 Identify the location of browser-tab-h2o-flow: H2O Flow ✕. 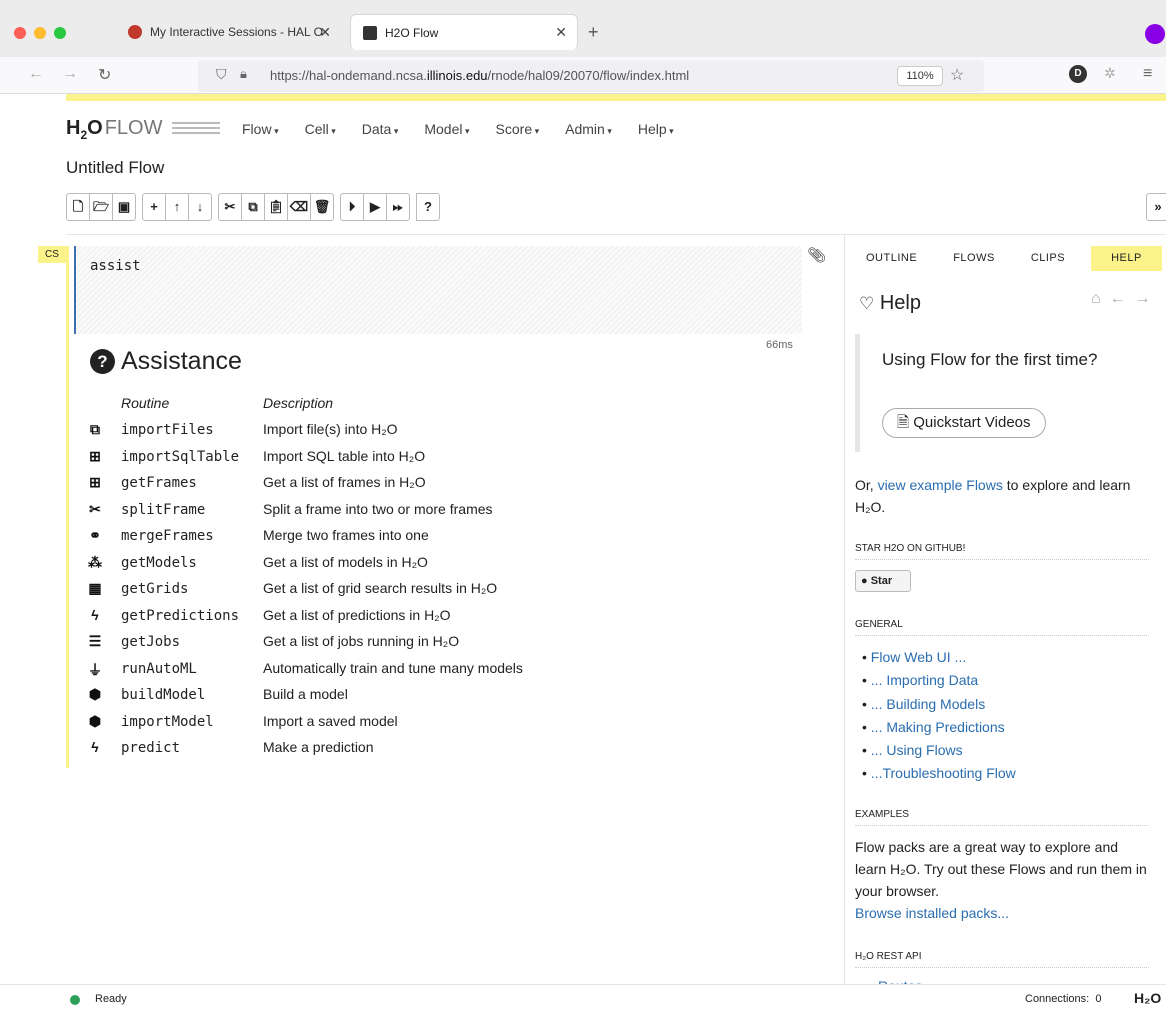
(464, 32).